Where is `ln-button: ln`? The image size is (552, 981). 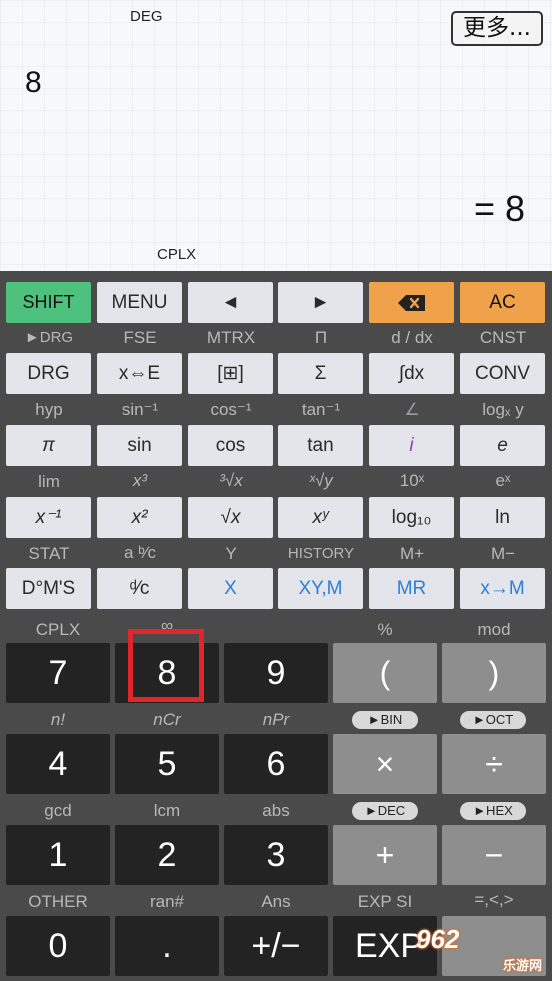
ln-button: ln is located at coordinates (502, 517).